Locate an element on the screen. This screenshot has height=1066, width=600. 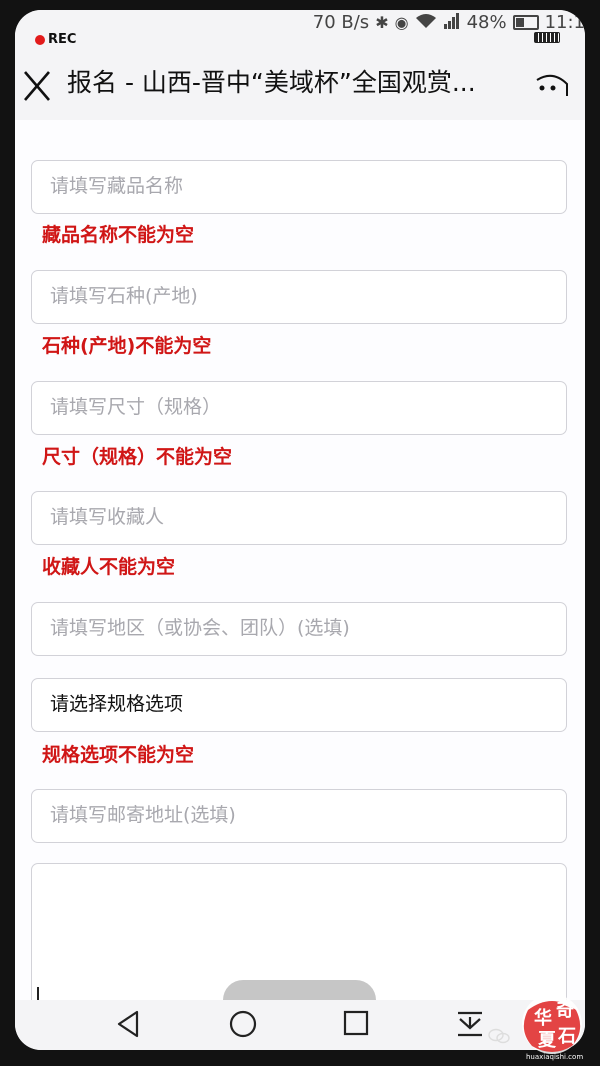
home-button is located at coordinates (243, 1024).